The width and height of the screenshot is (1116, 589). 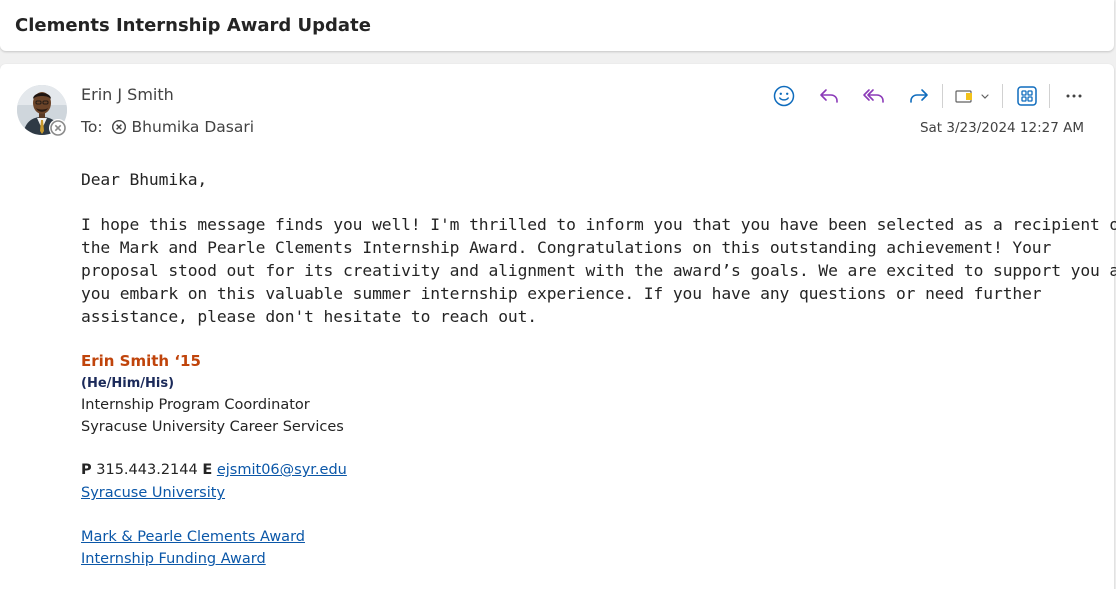 I want to click on tag-dropdown-button, so click(x=972, y=96).